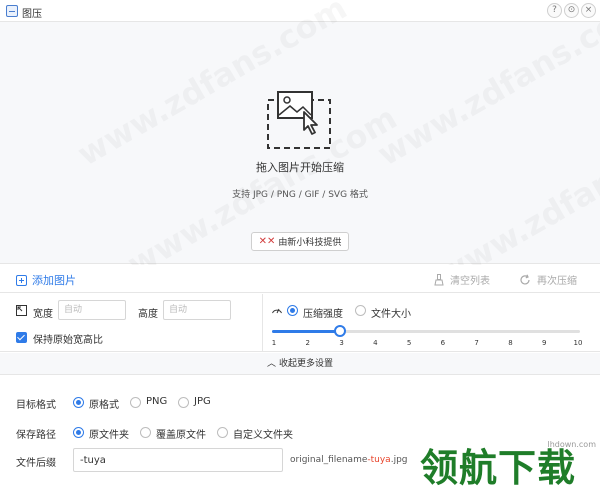 This screenshot has width=600, height=488. I want to click on format-jpg-label: JPG, so click(202, 401).